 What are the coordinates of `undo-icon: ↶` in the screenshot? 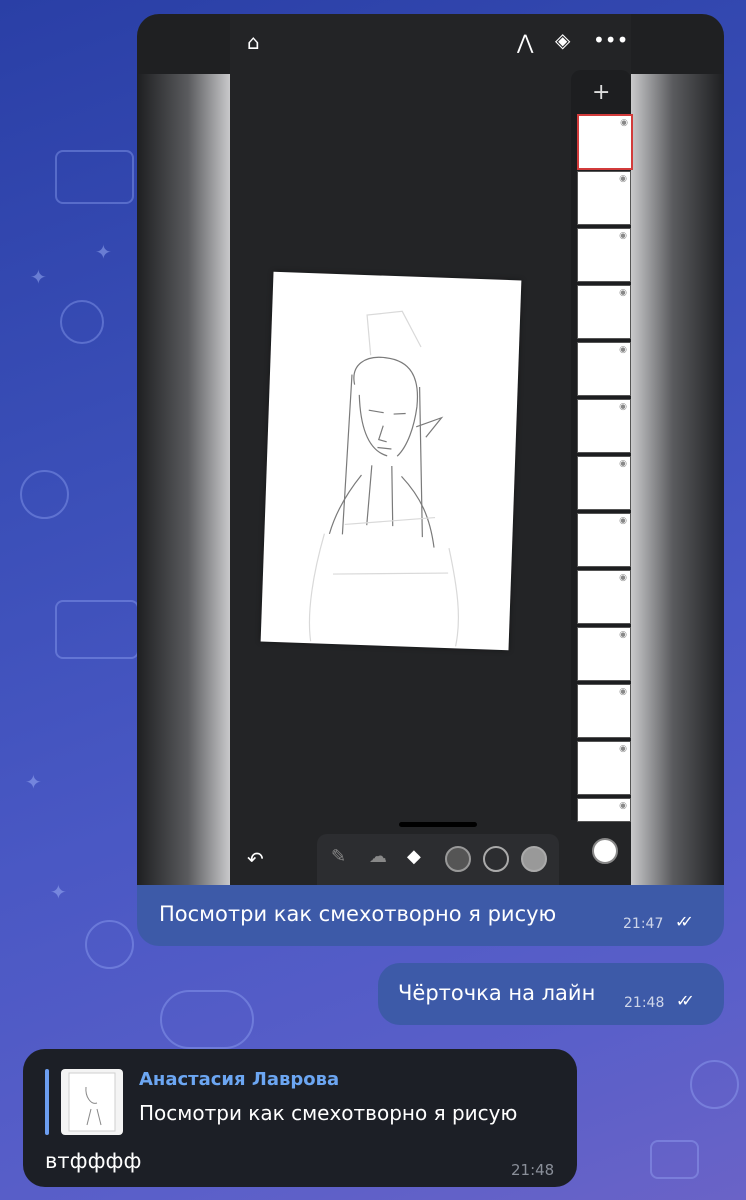 It's located at (255, 859).